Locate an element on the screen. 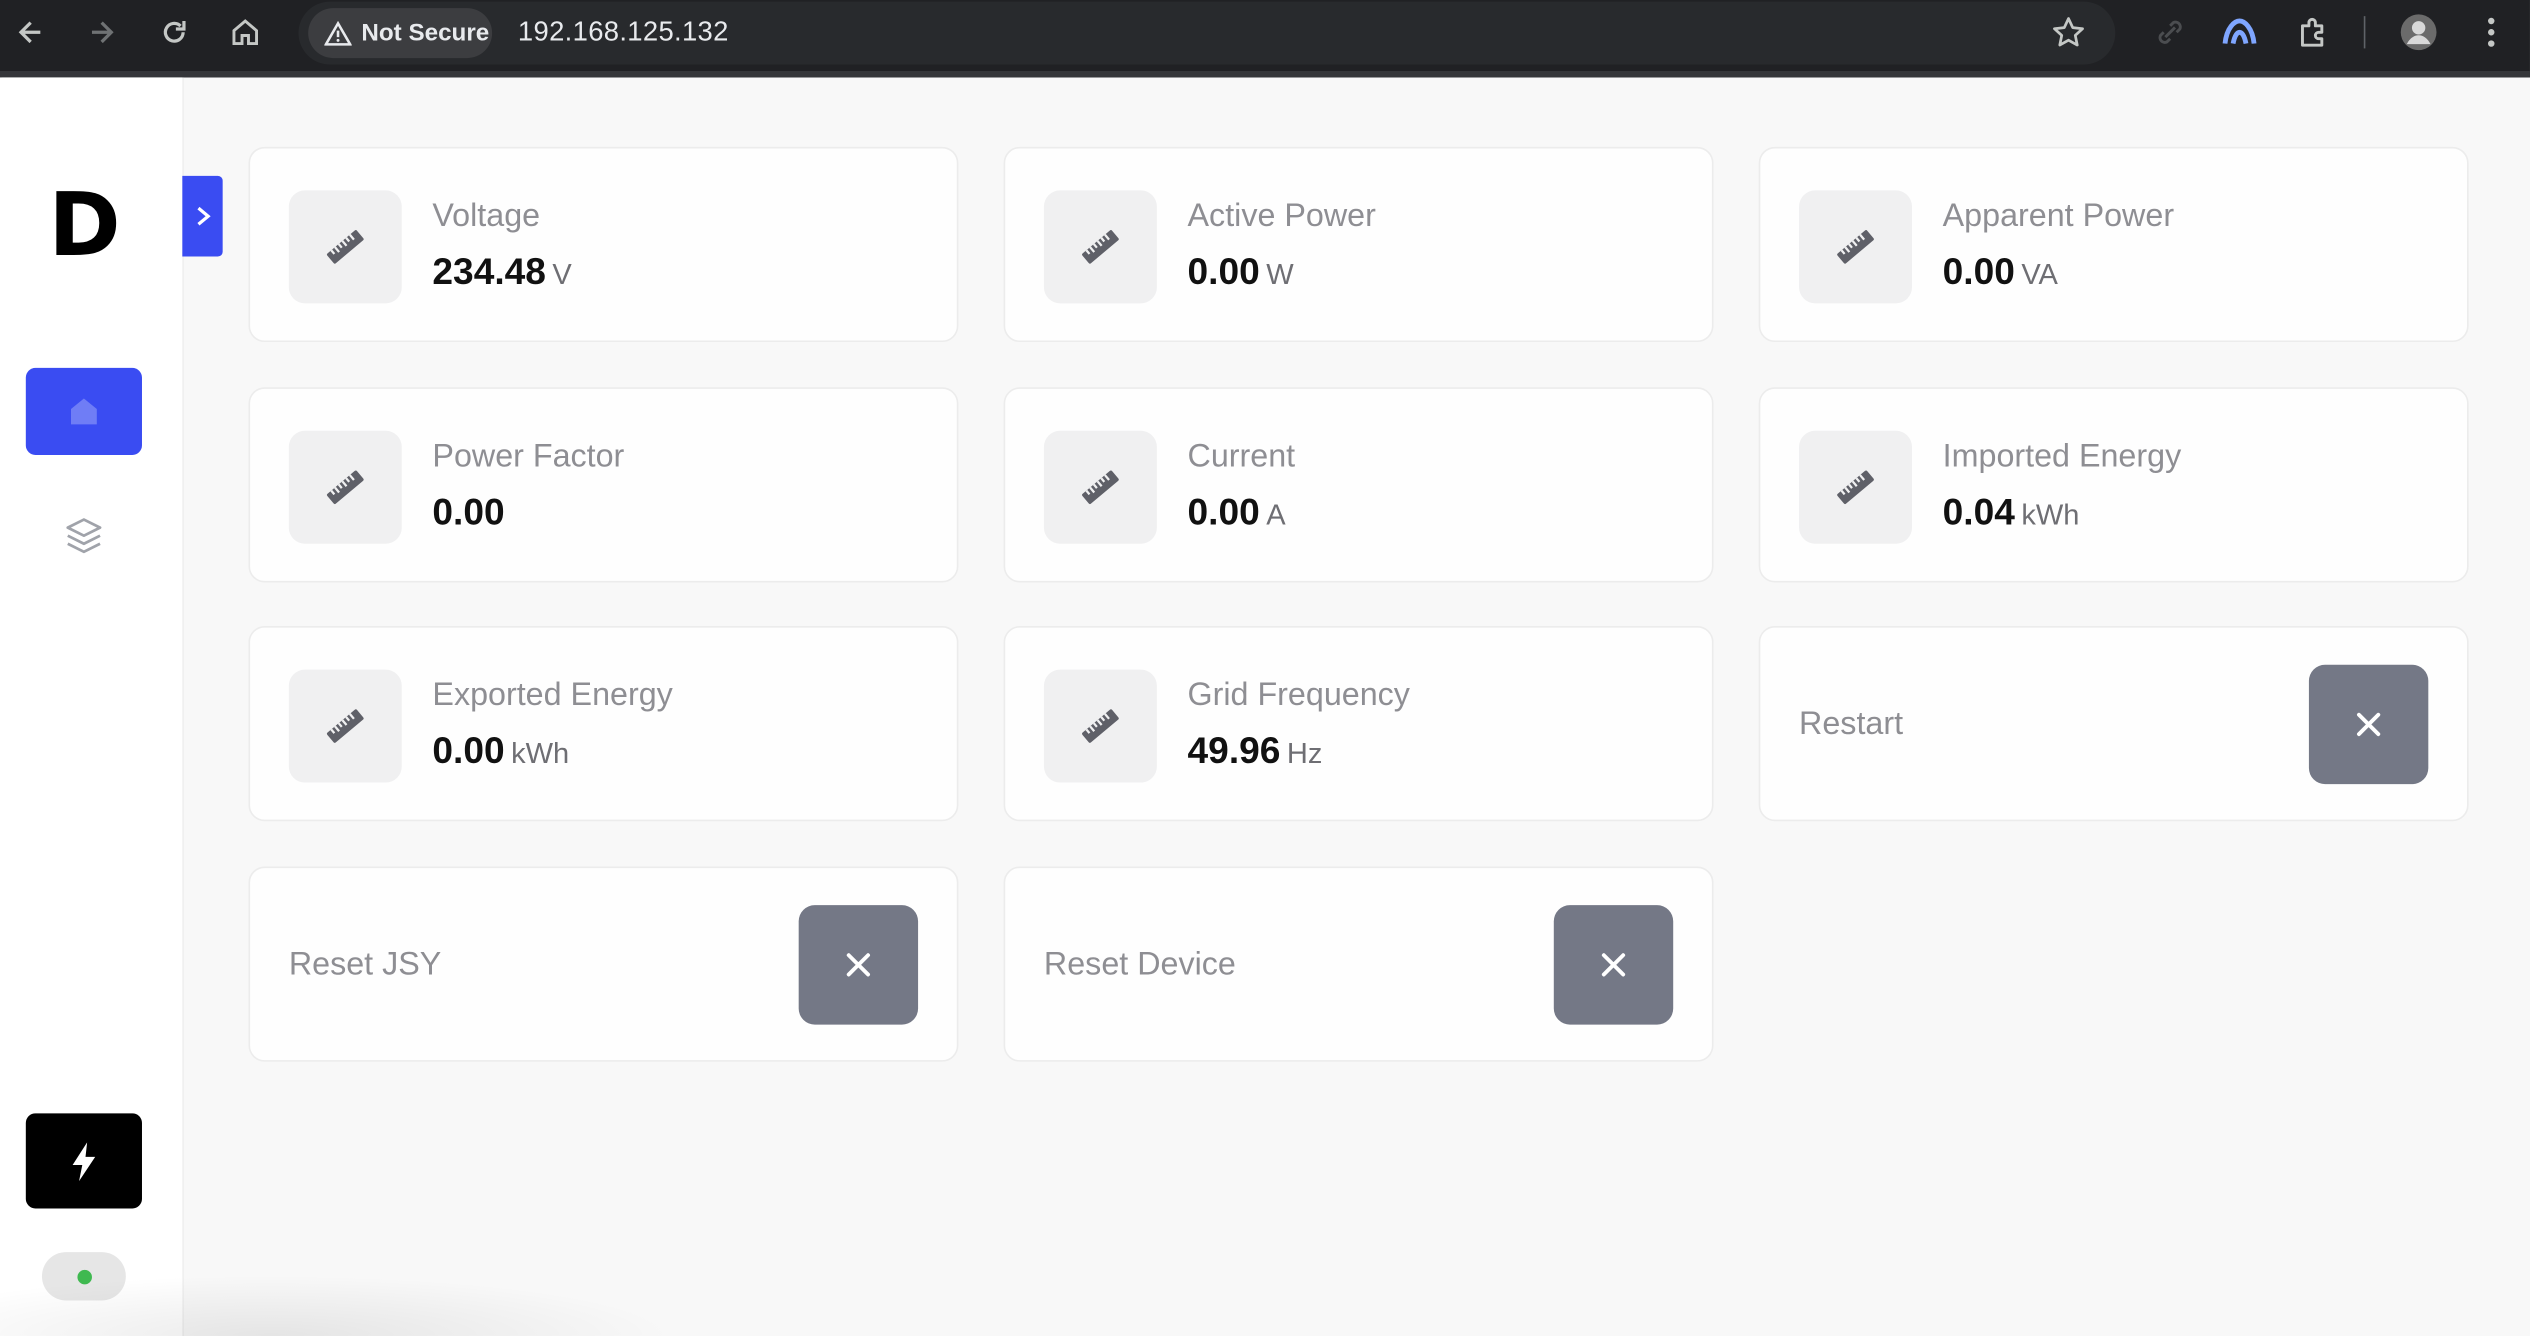  metric-card-power-factor: Power Factor 0.00 is located at coordinates (603, 485).